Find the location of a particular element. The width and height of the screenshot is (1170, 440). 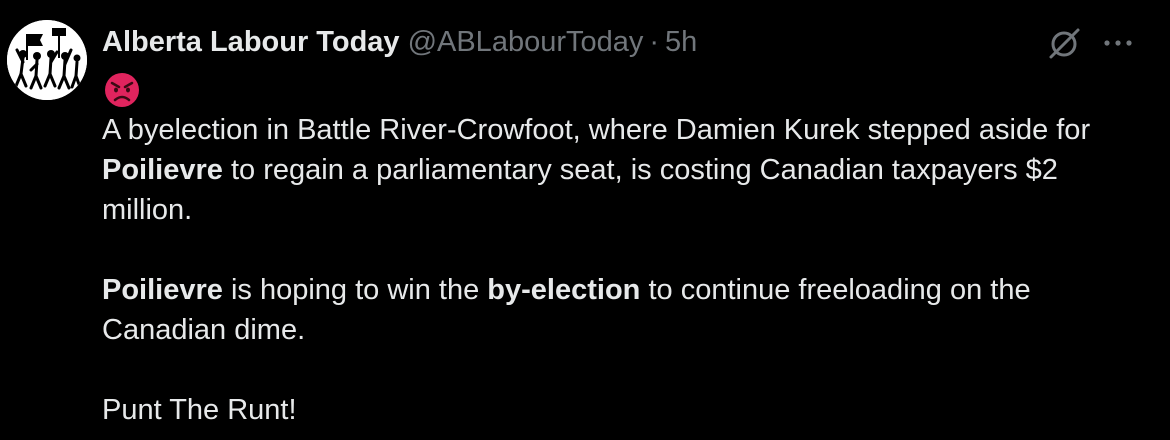

user-handle: @ABLabourToday is located at coordinates (526, 42).